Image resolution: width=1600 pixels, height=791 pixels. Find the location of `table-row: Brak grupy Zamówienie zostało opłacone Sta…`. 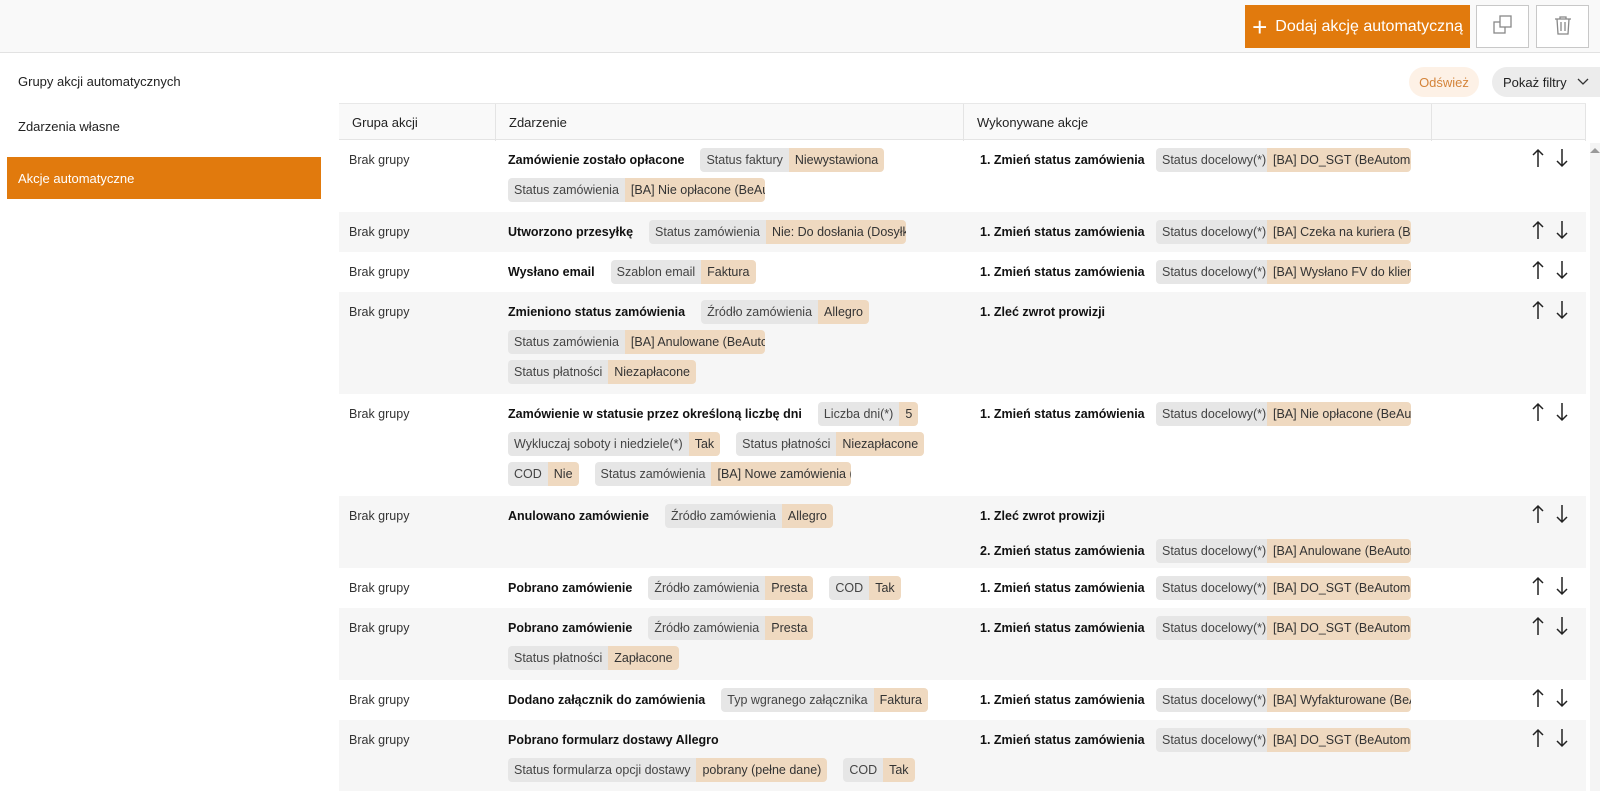

table-row: Brak grupy Zamówienie zostało opłacone Sta… is located at coordinates (962, 176).